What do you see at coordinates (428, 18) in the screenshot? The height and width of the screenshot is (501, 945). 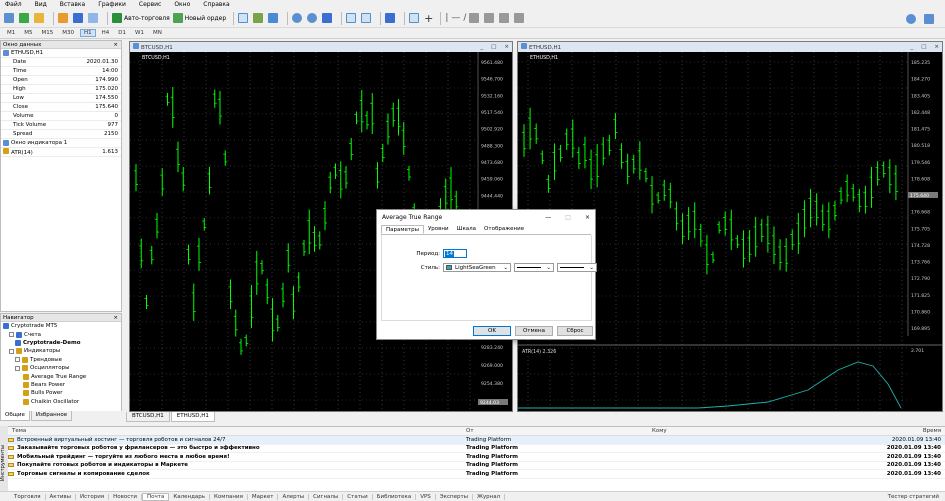 I see `crosshair-button: +` at bounding box center [428, 18].